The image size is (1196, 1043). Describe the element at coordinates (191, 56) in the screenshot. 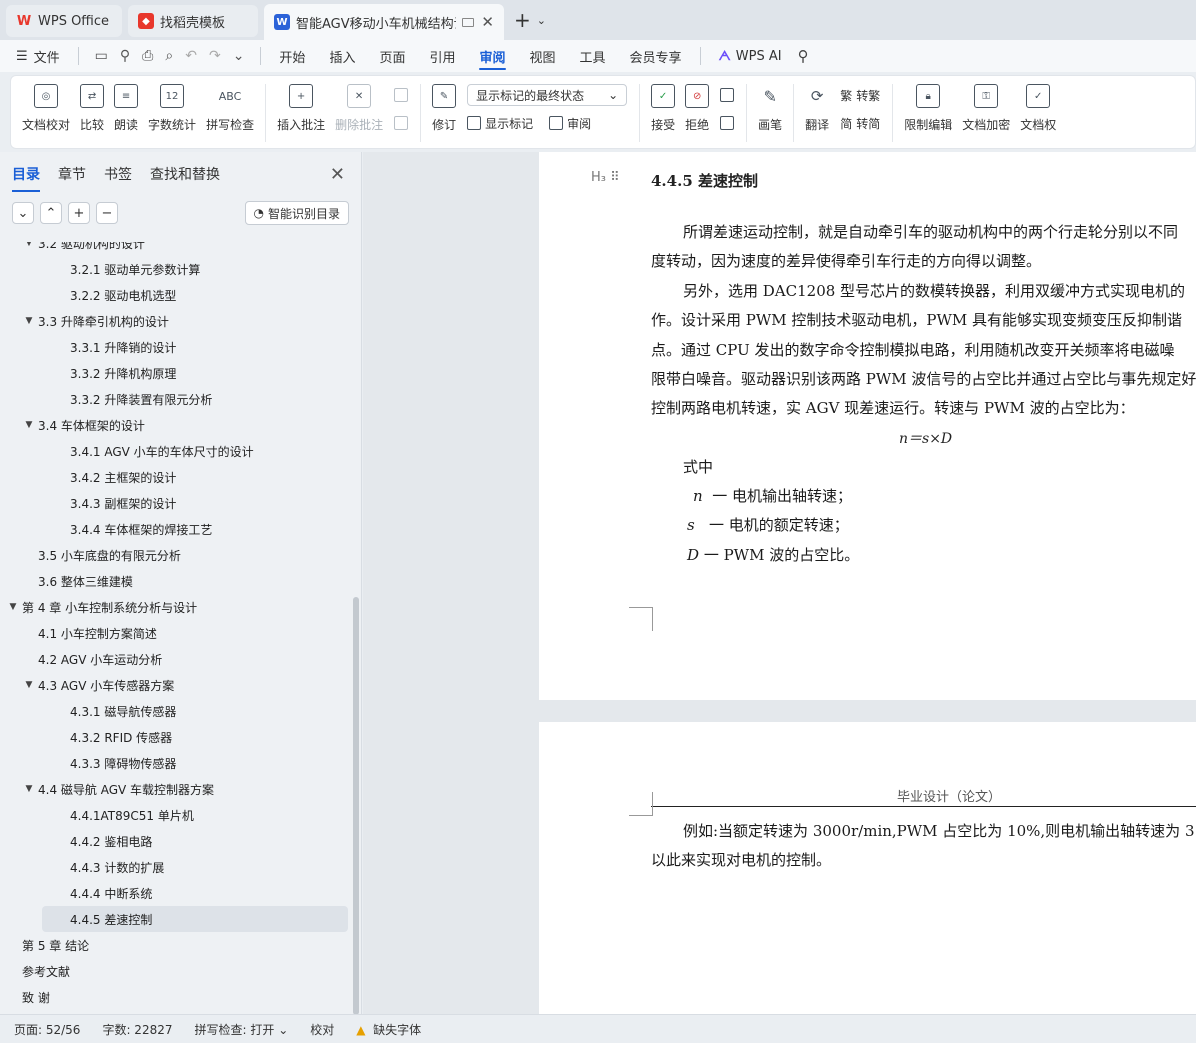

I see `undo-icon: ↶` at that location.